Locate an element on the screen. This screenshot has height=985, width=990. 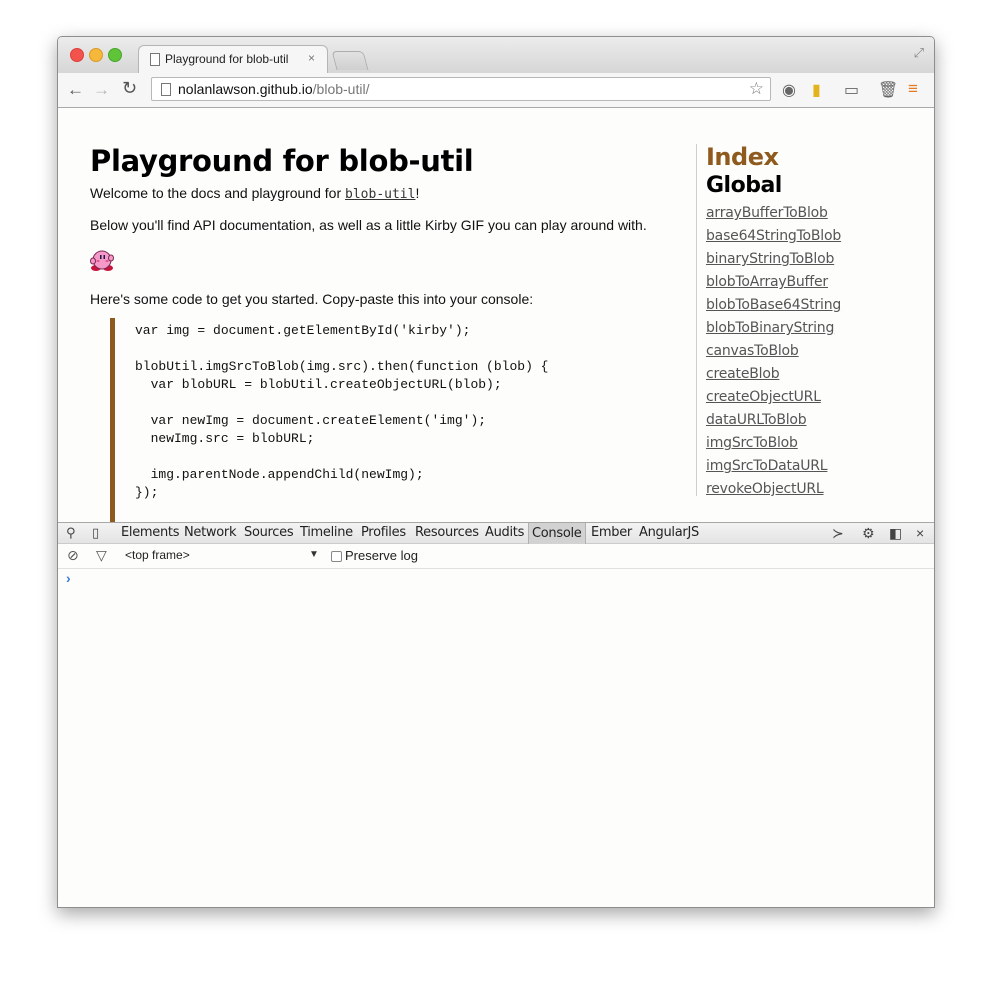
zoom-window-button is located at coordinates (115, 55).